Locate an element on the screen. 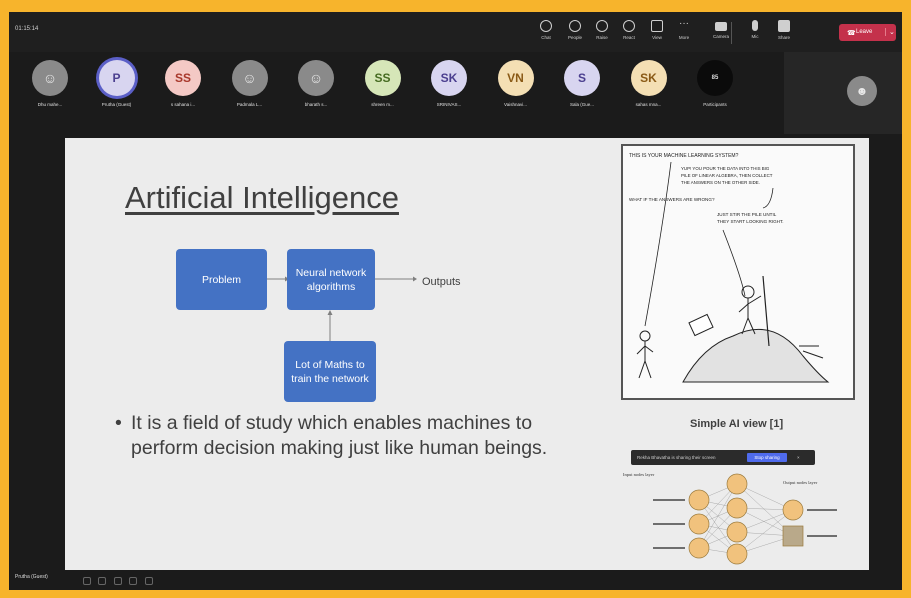  comic-line-2a: YUP! YOU POUR THE DATA INTO THIS BIG is located at coordinates (725, 168).